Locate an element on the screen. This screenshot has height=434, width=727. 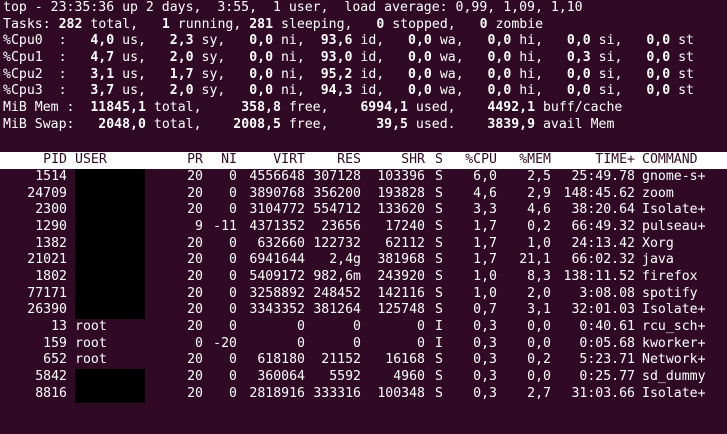
cell-command: Isolate+ is located at coordinates (674, 393).